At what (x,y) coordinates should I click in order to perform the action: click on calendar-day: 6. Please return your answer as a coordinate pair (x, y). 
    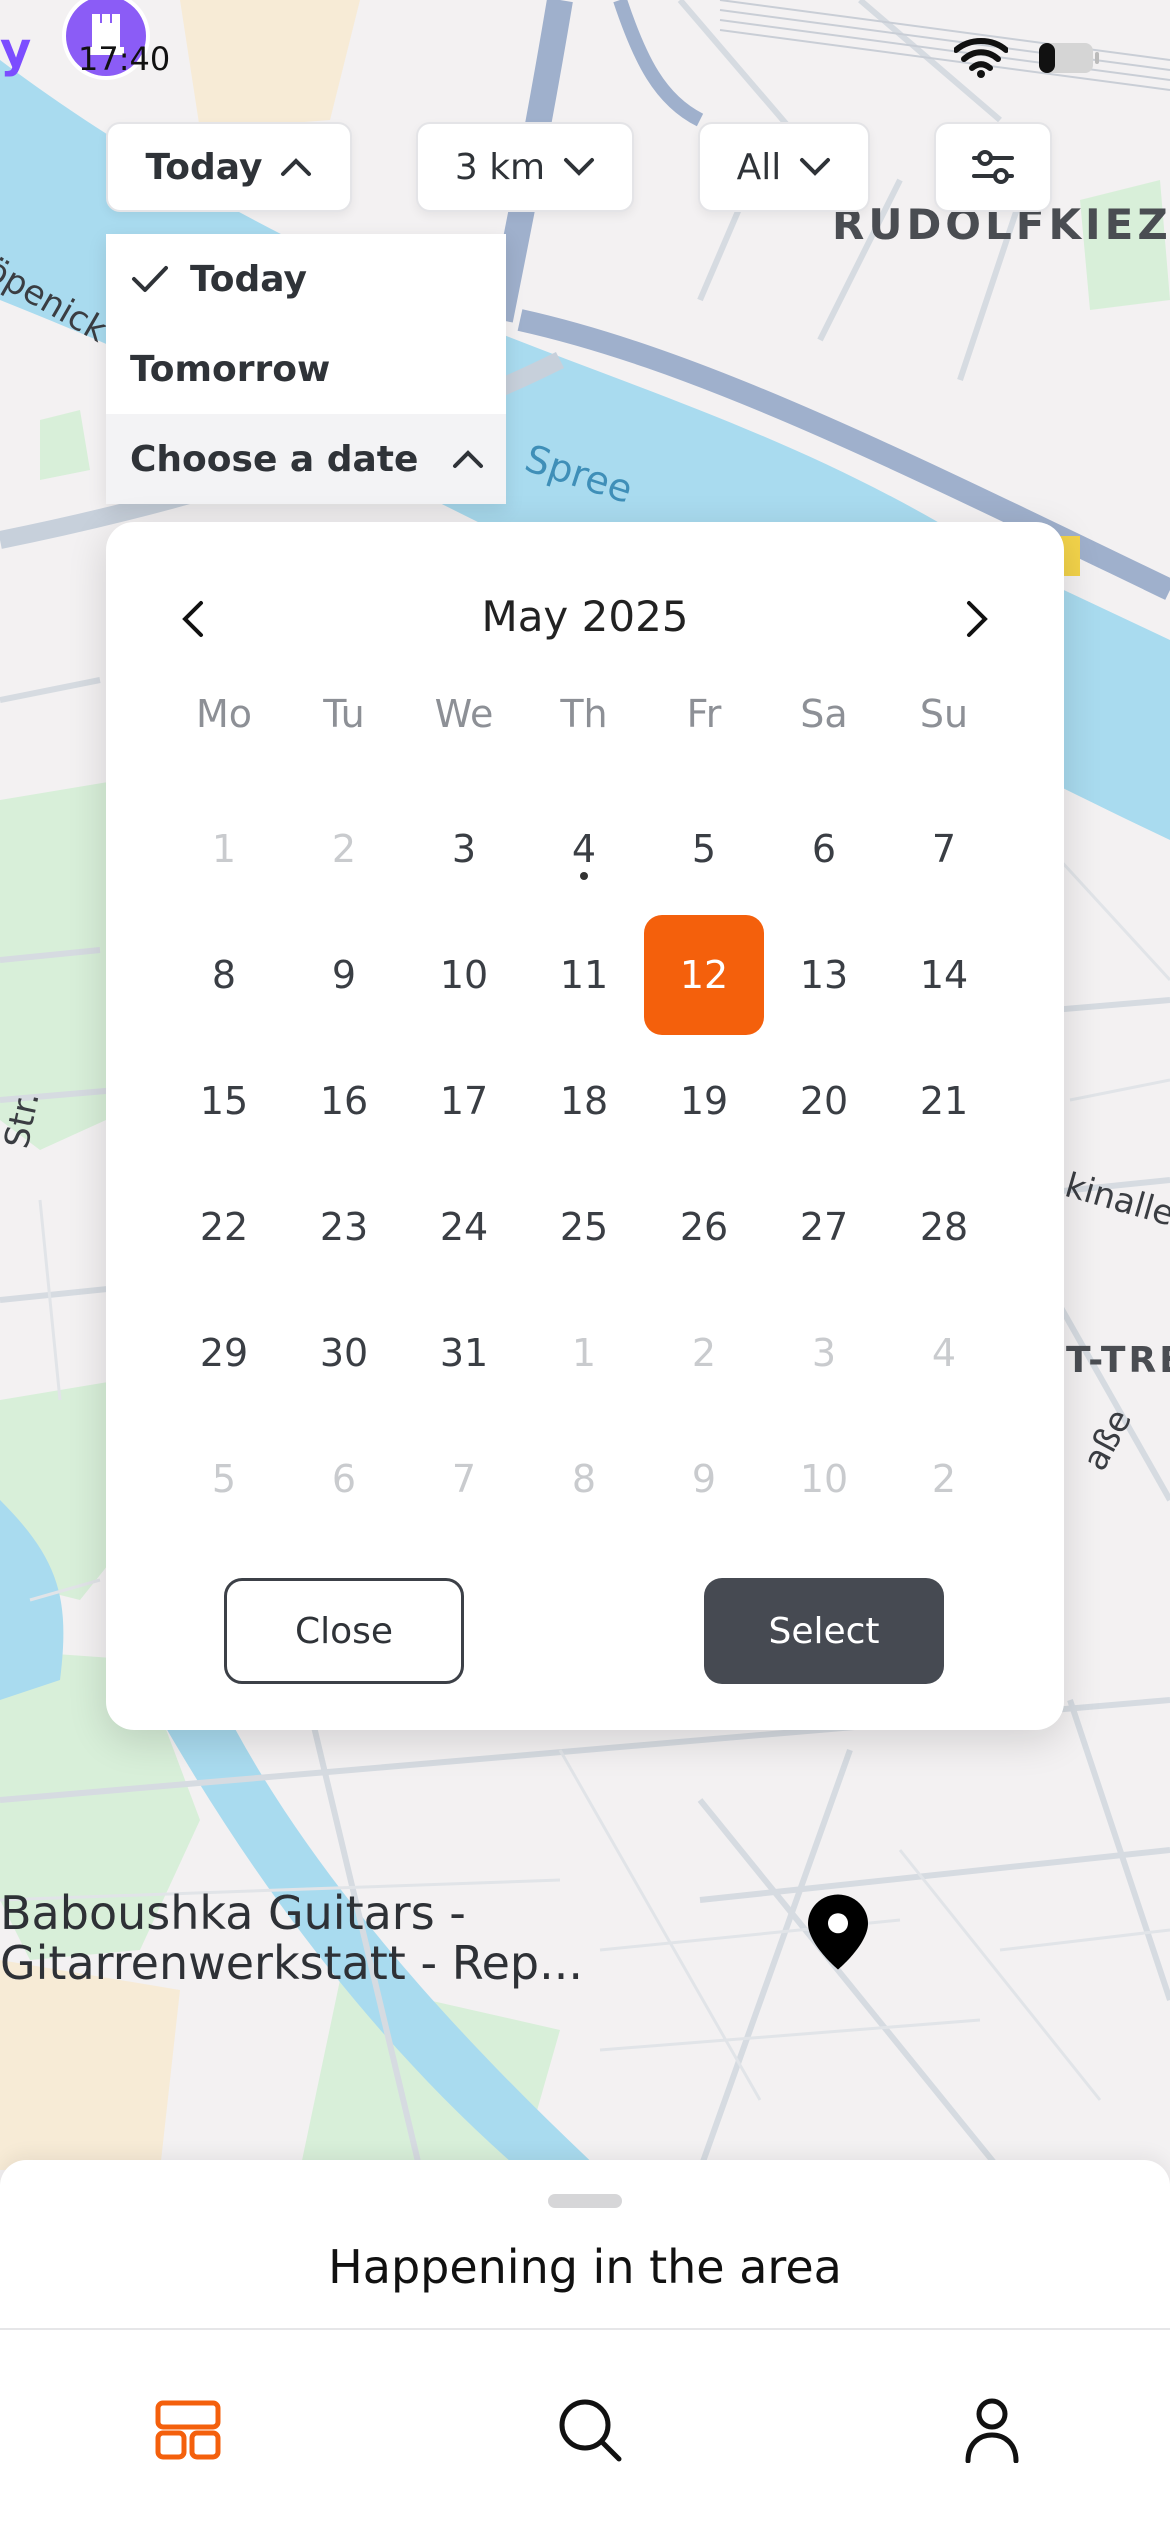
    Looking at the image, I should click on (824, 849).